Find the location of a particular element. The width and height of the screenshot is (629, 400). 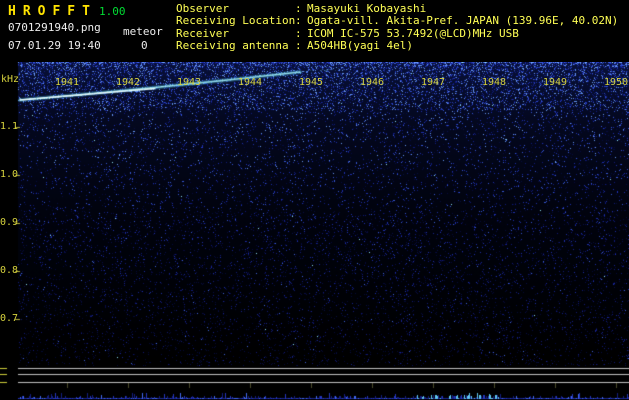

time-label: 1949 is located at coordinates (555, 82).